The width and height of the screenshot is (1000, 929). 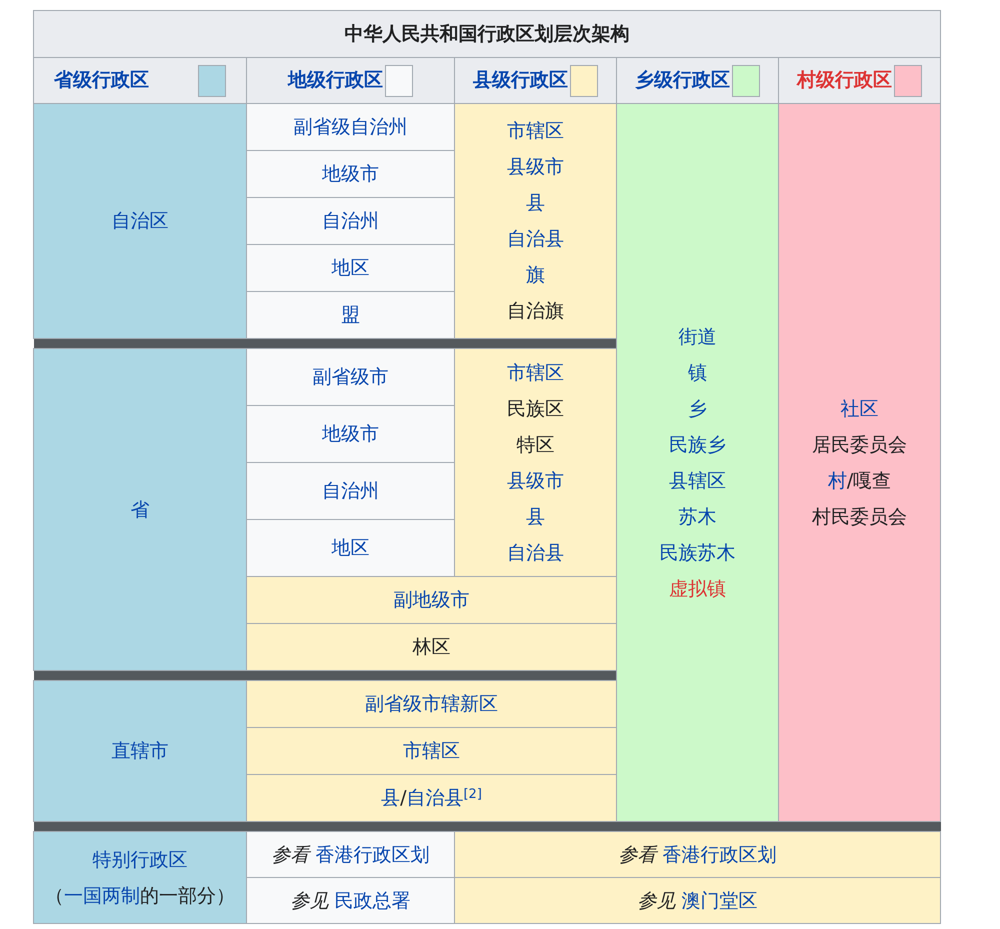 What do you see at coordinates (535, 445) in the screenshot?
I see `cell-text: 特区` at bounding box center [535, 445].